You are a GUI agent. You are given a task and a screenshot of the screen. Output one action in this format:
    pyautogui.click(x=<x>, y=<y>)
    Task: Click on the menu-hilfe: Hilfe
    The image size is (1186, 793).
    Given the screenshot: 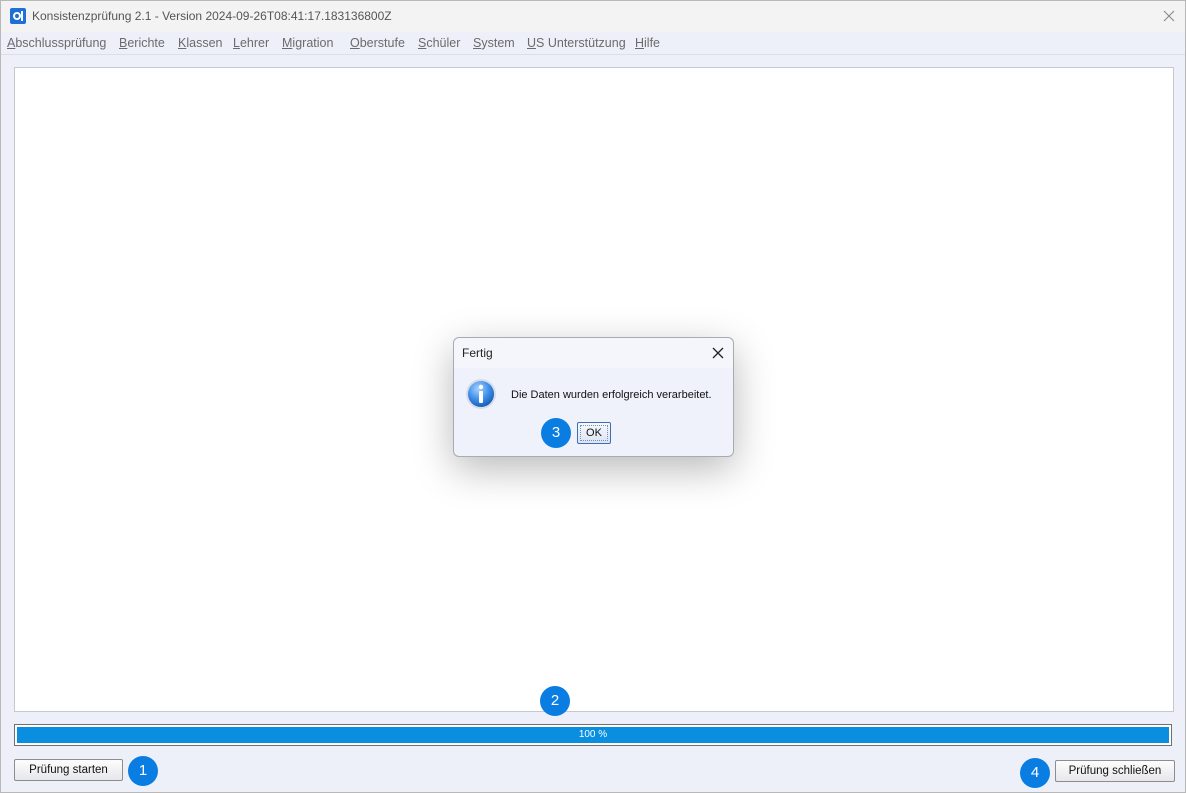 What is the action you would take?
    pyautogui.click(x=647, y=43)
    